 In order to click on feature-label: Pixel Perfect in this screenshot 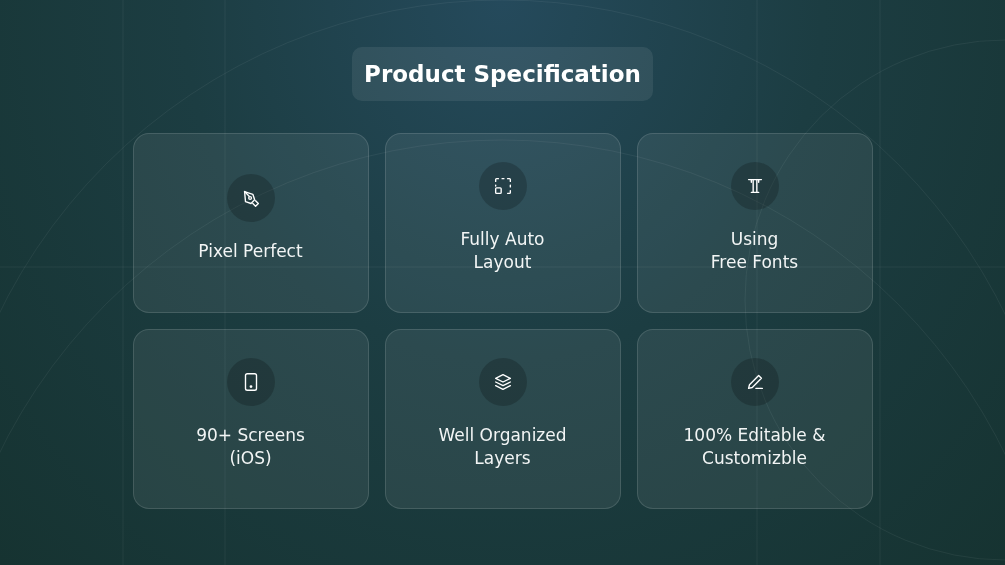, I will do `click(250, 251)`.